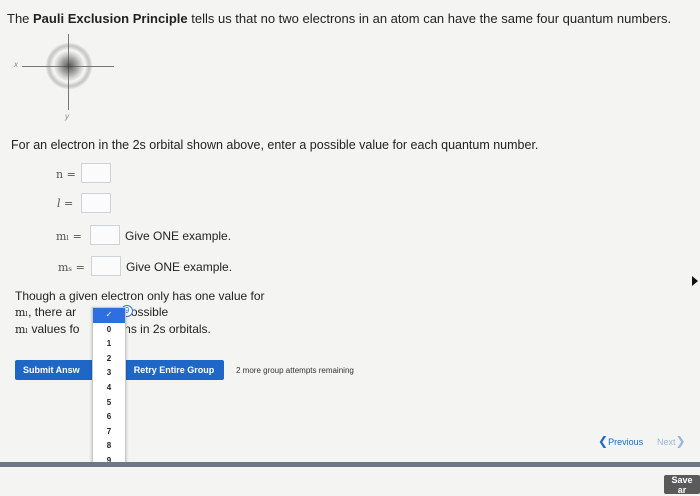 This screenshot has height=496, width=700. I want to click on dropdown-option: 3, so click(109, 373).